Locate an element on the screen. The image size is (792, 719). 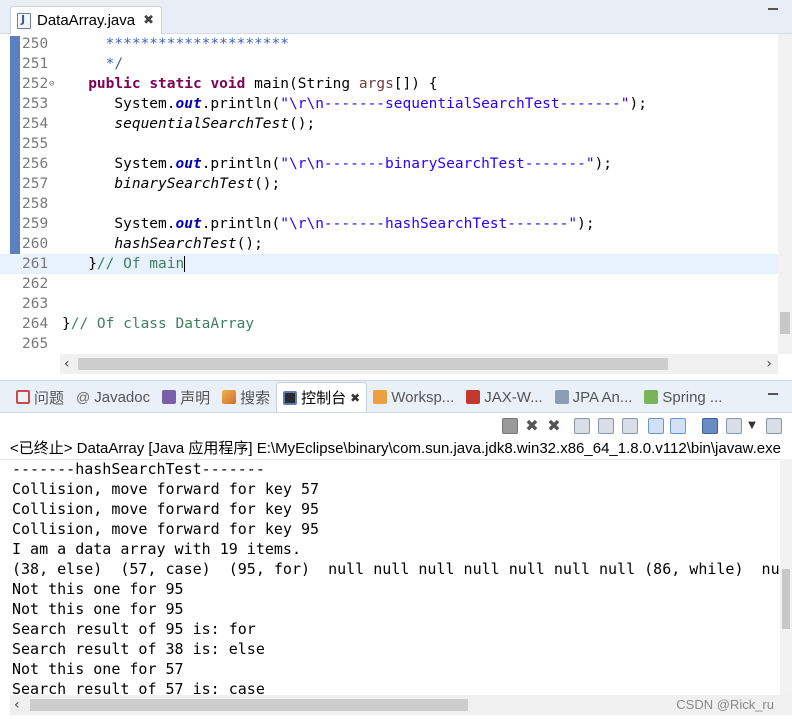
code-line: 257 binarySearchTest(); is located at coordinates (389, 184).